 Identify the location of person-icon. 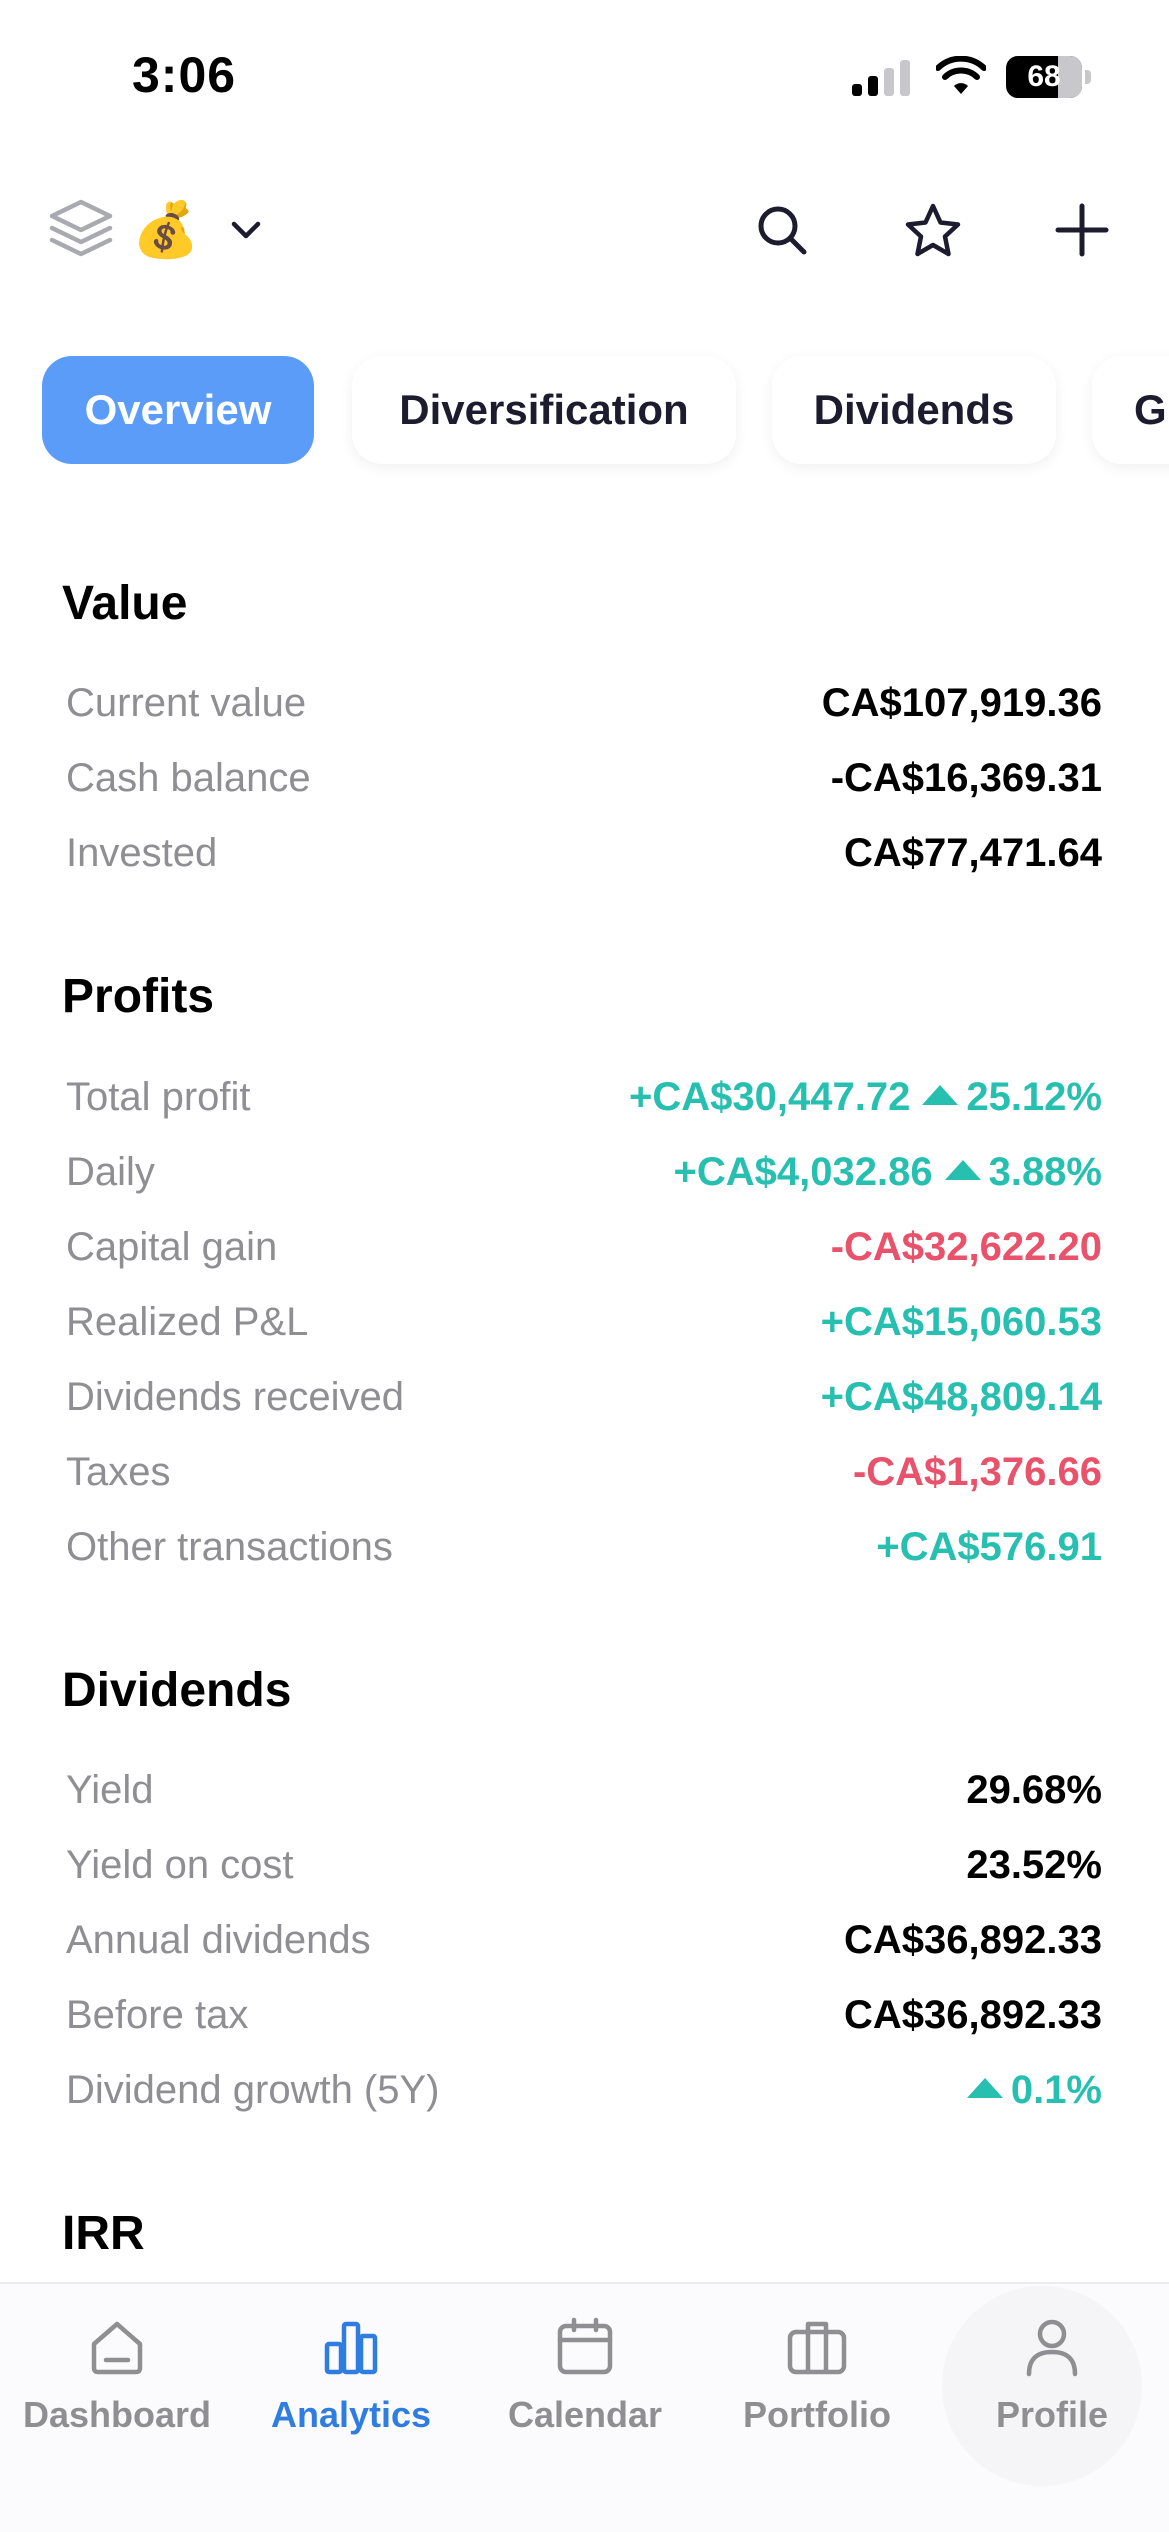
(1052, 2348).